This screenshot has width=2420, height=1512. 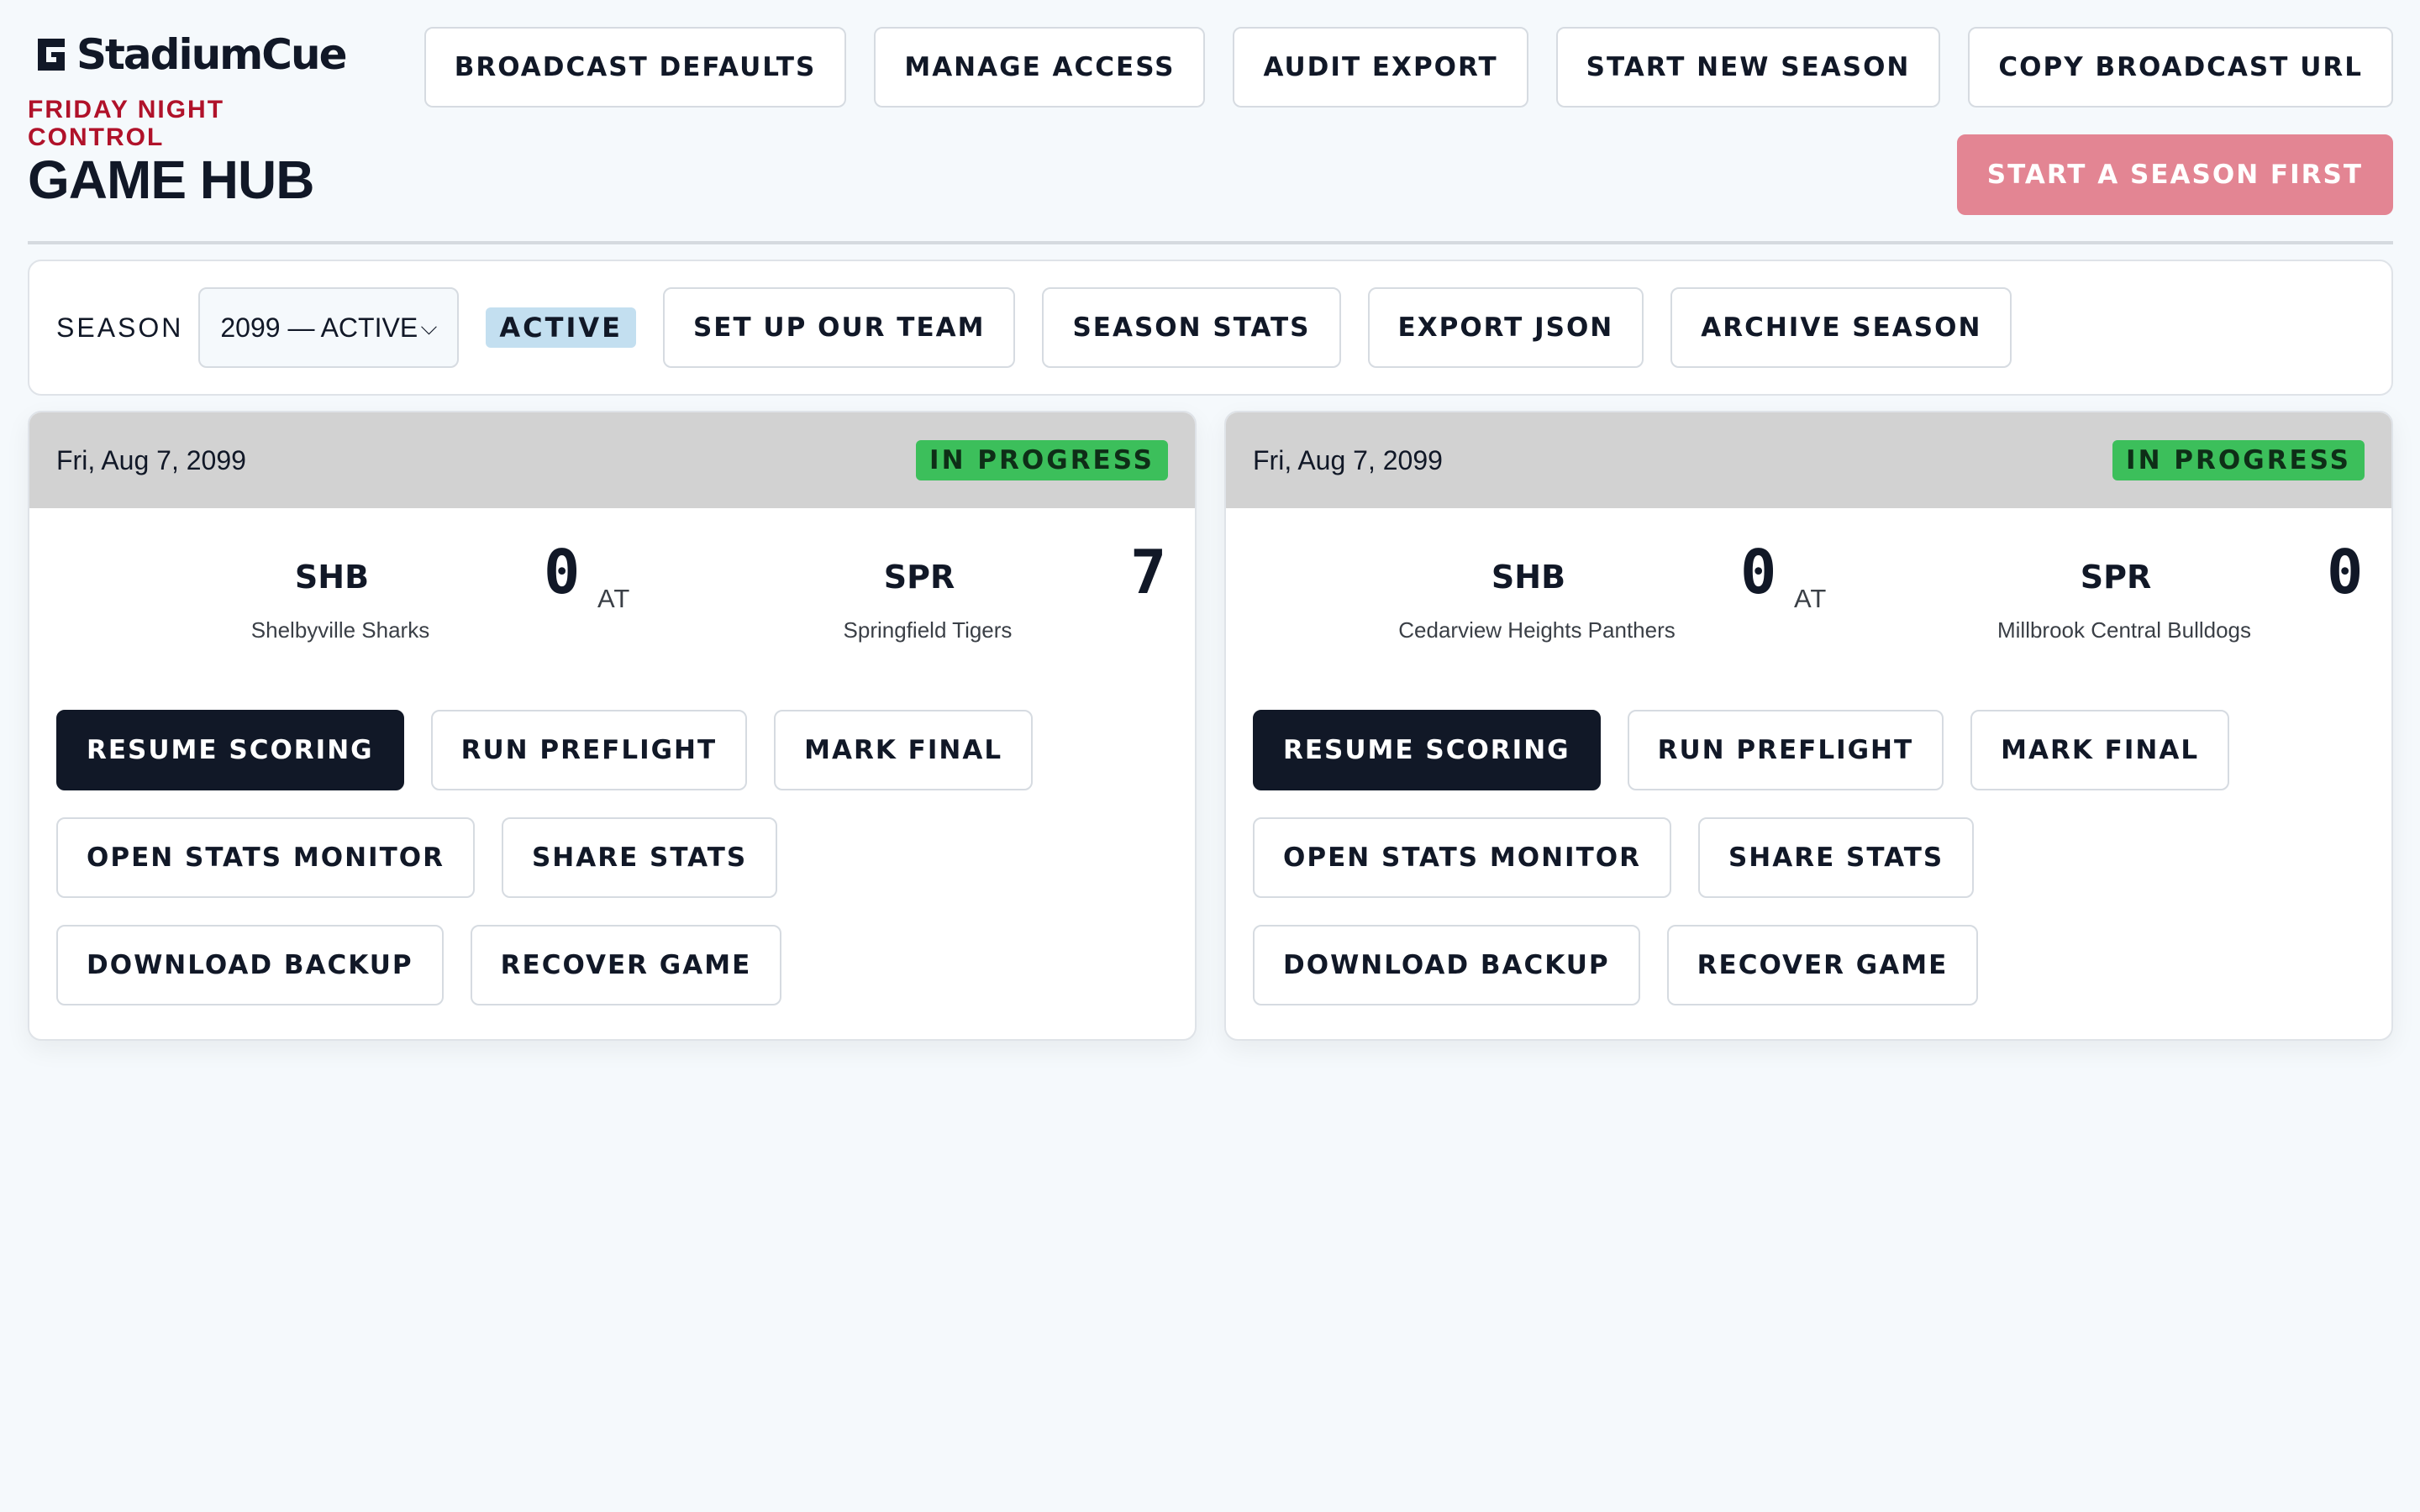 I want to click on copy-broadcast-url-button: COPY BROADCAST URL, so click(x=2180, y=67).